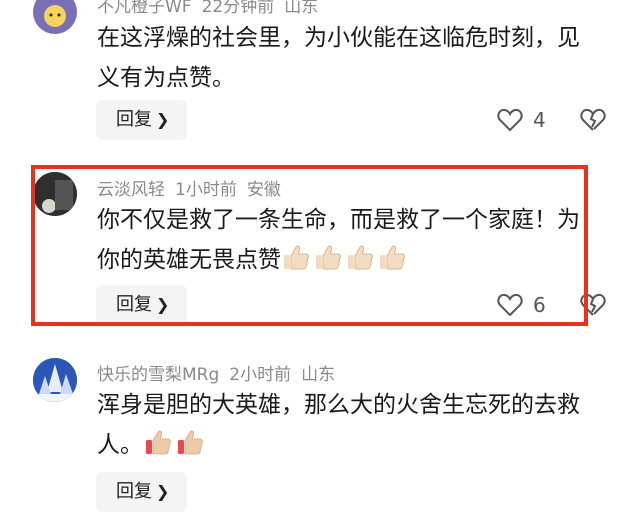 The image size is (640, 513). Describe the element at coordinates (260, 375) in the screenshot. I see `timestamp: 2小时前` at that location.